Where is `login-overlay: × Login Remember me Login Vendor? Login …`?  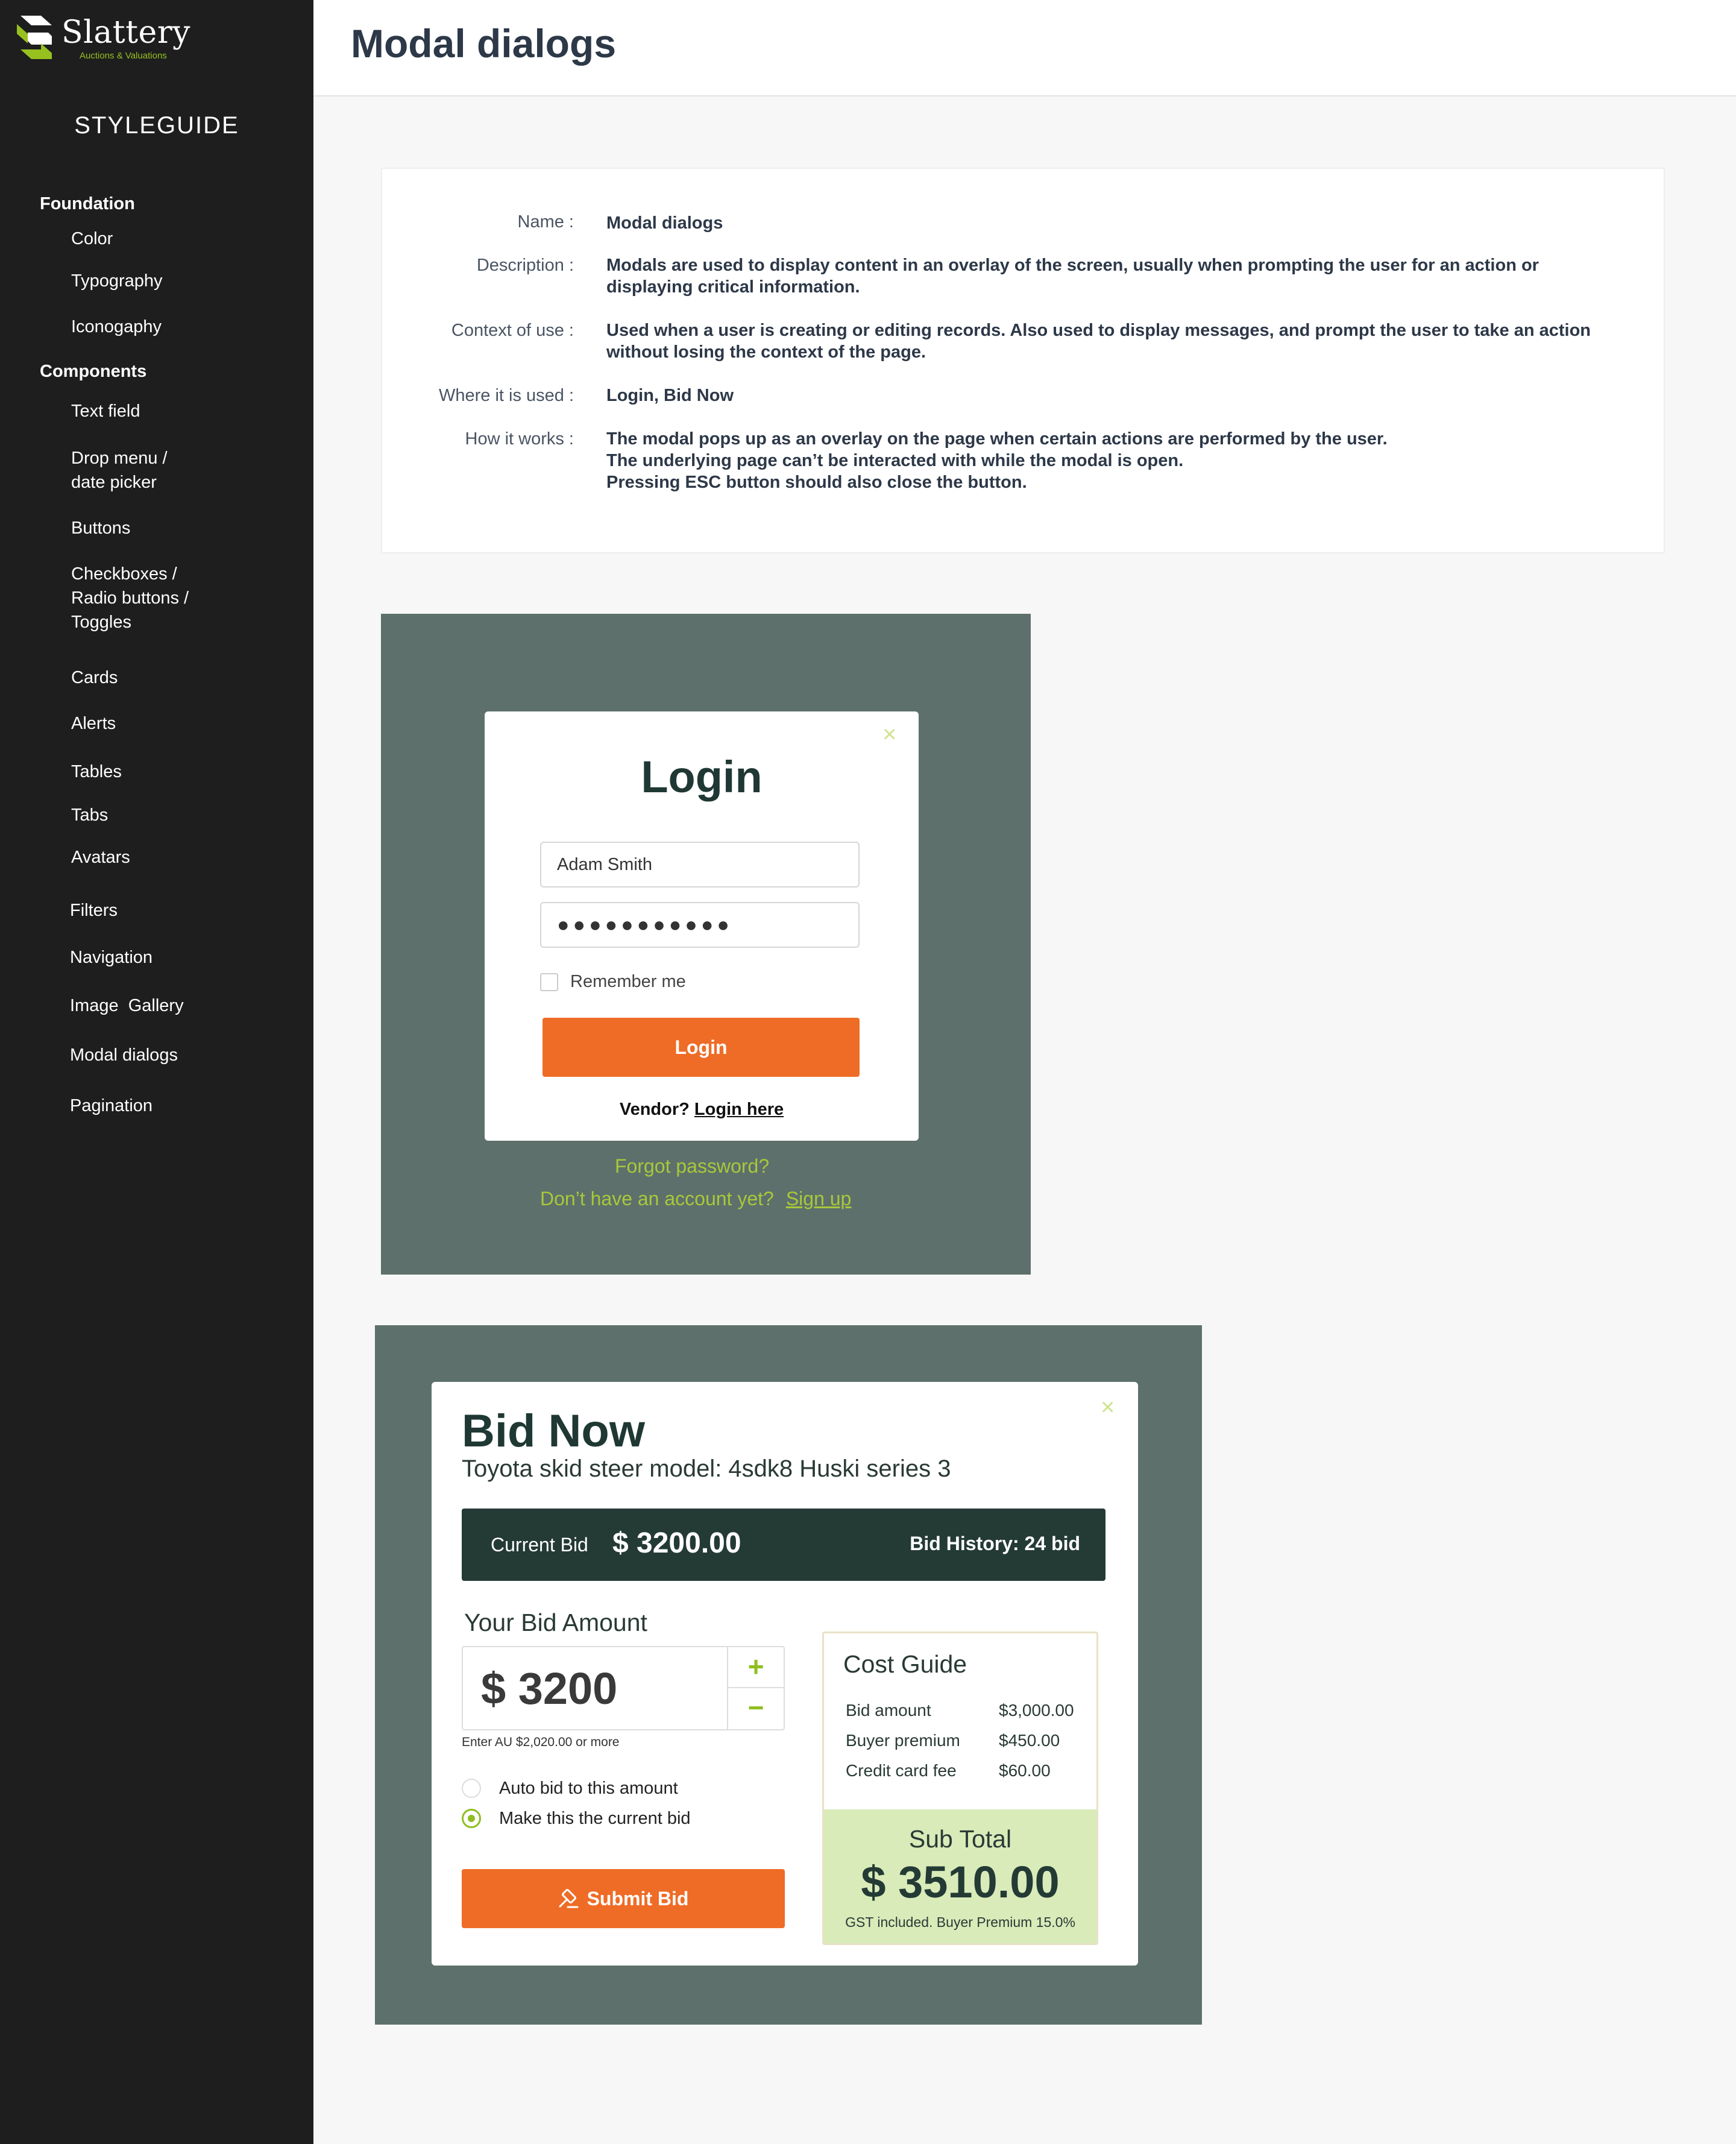 login-overlay: × Login Remember me Login Vendor? Login … is located at coordinates (706, 944).